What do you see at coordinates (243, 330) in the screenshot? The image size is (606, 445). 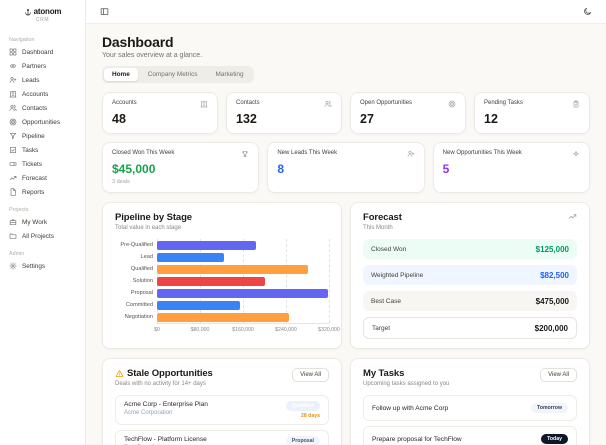 I see `x-axis-tick-label: $160,000` at bounding box center [243, 330].